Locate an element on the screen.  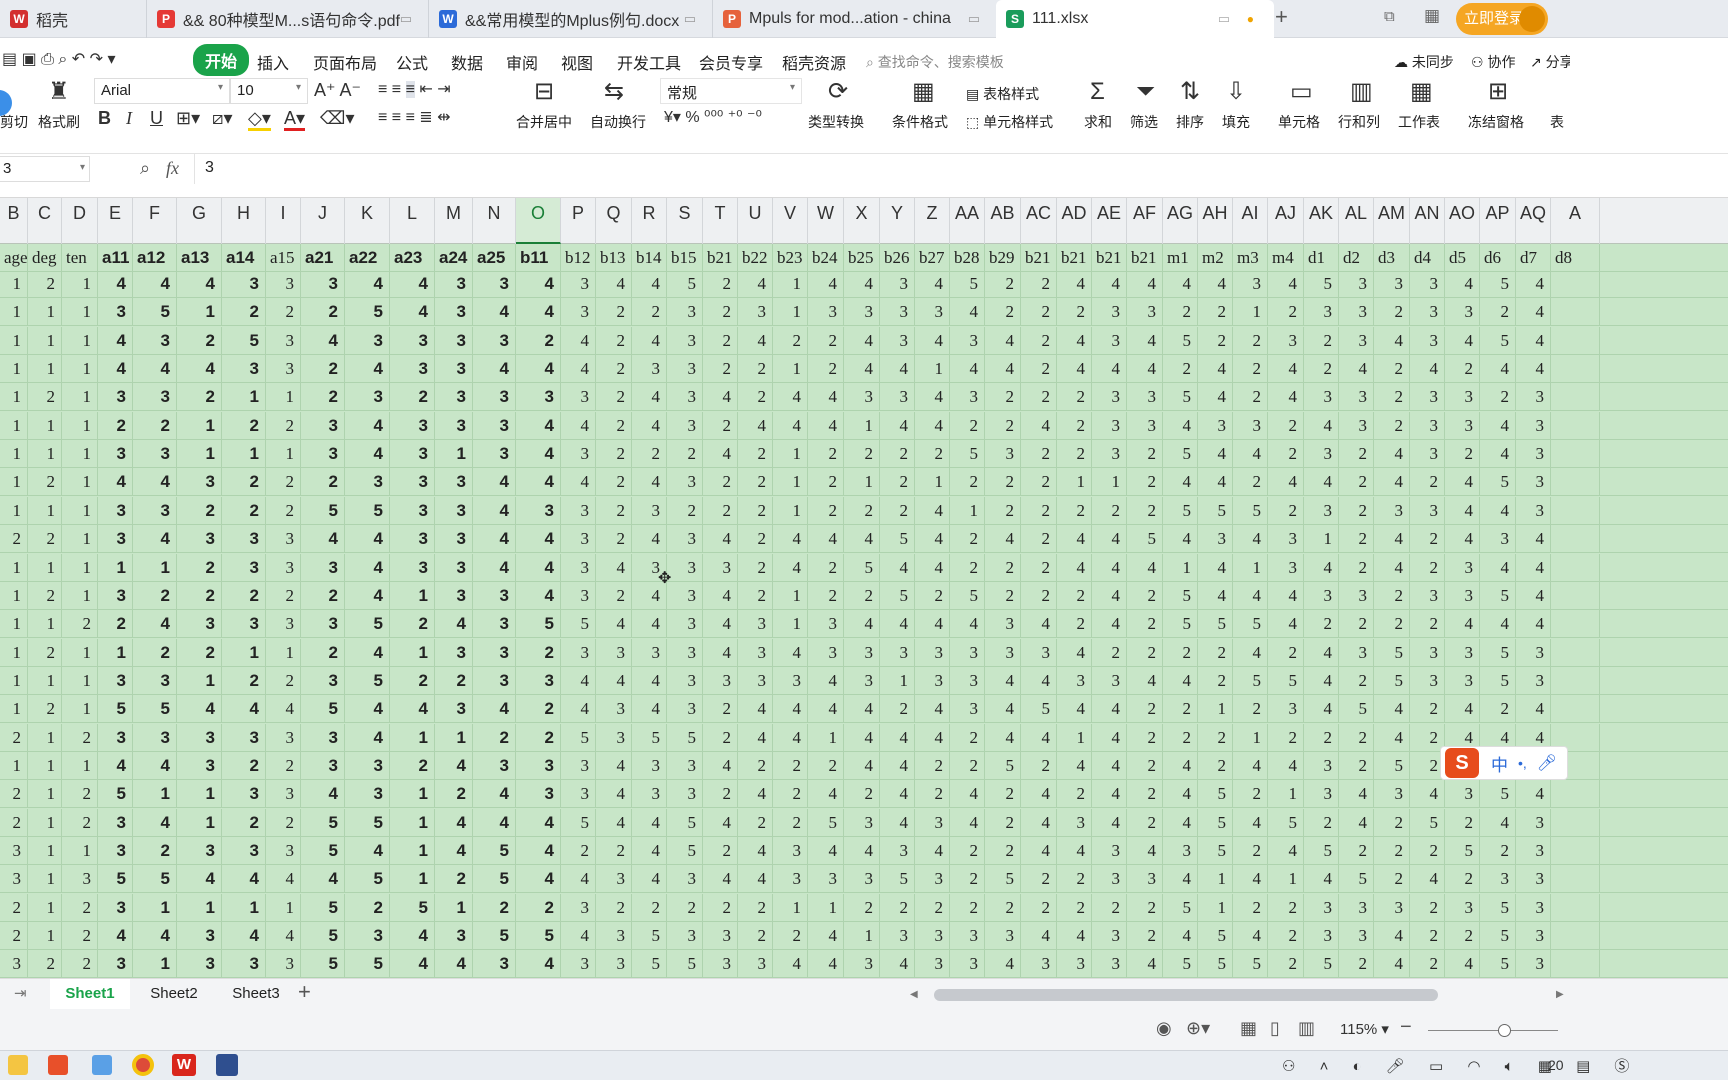
column-header-AL: AL is located at coordinates (1356, 221).